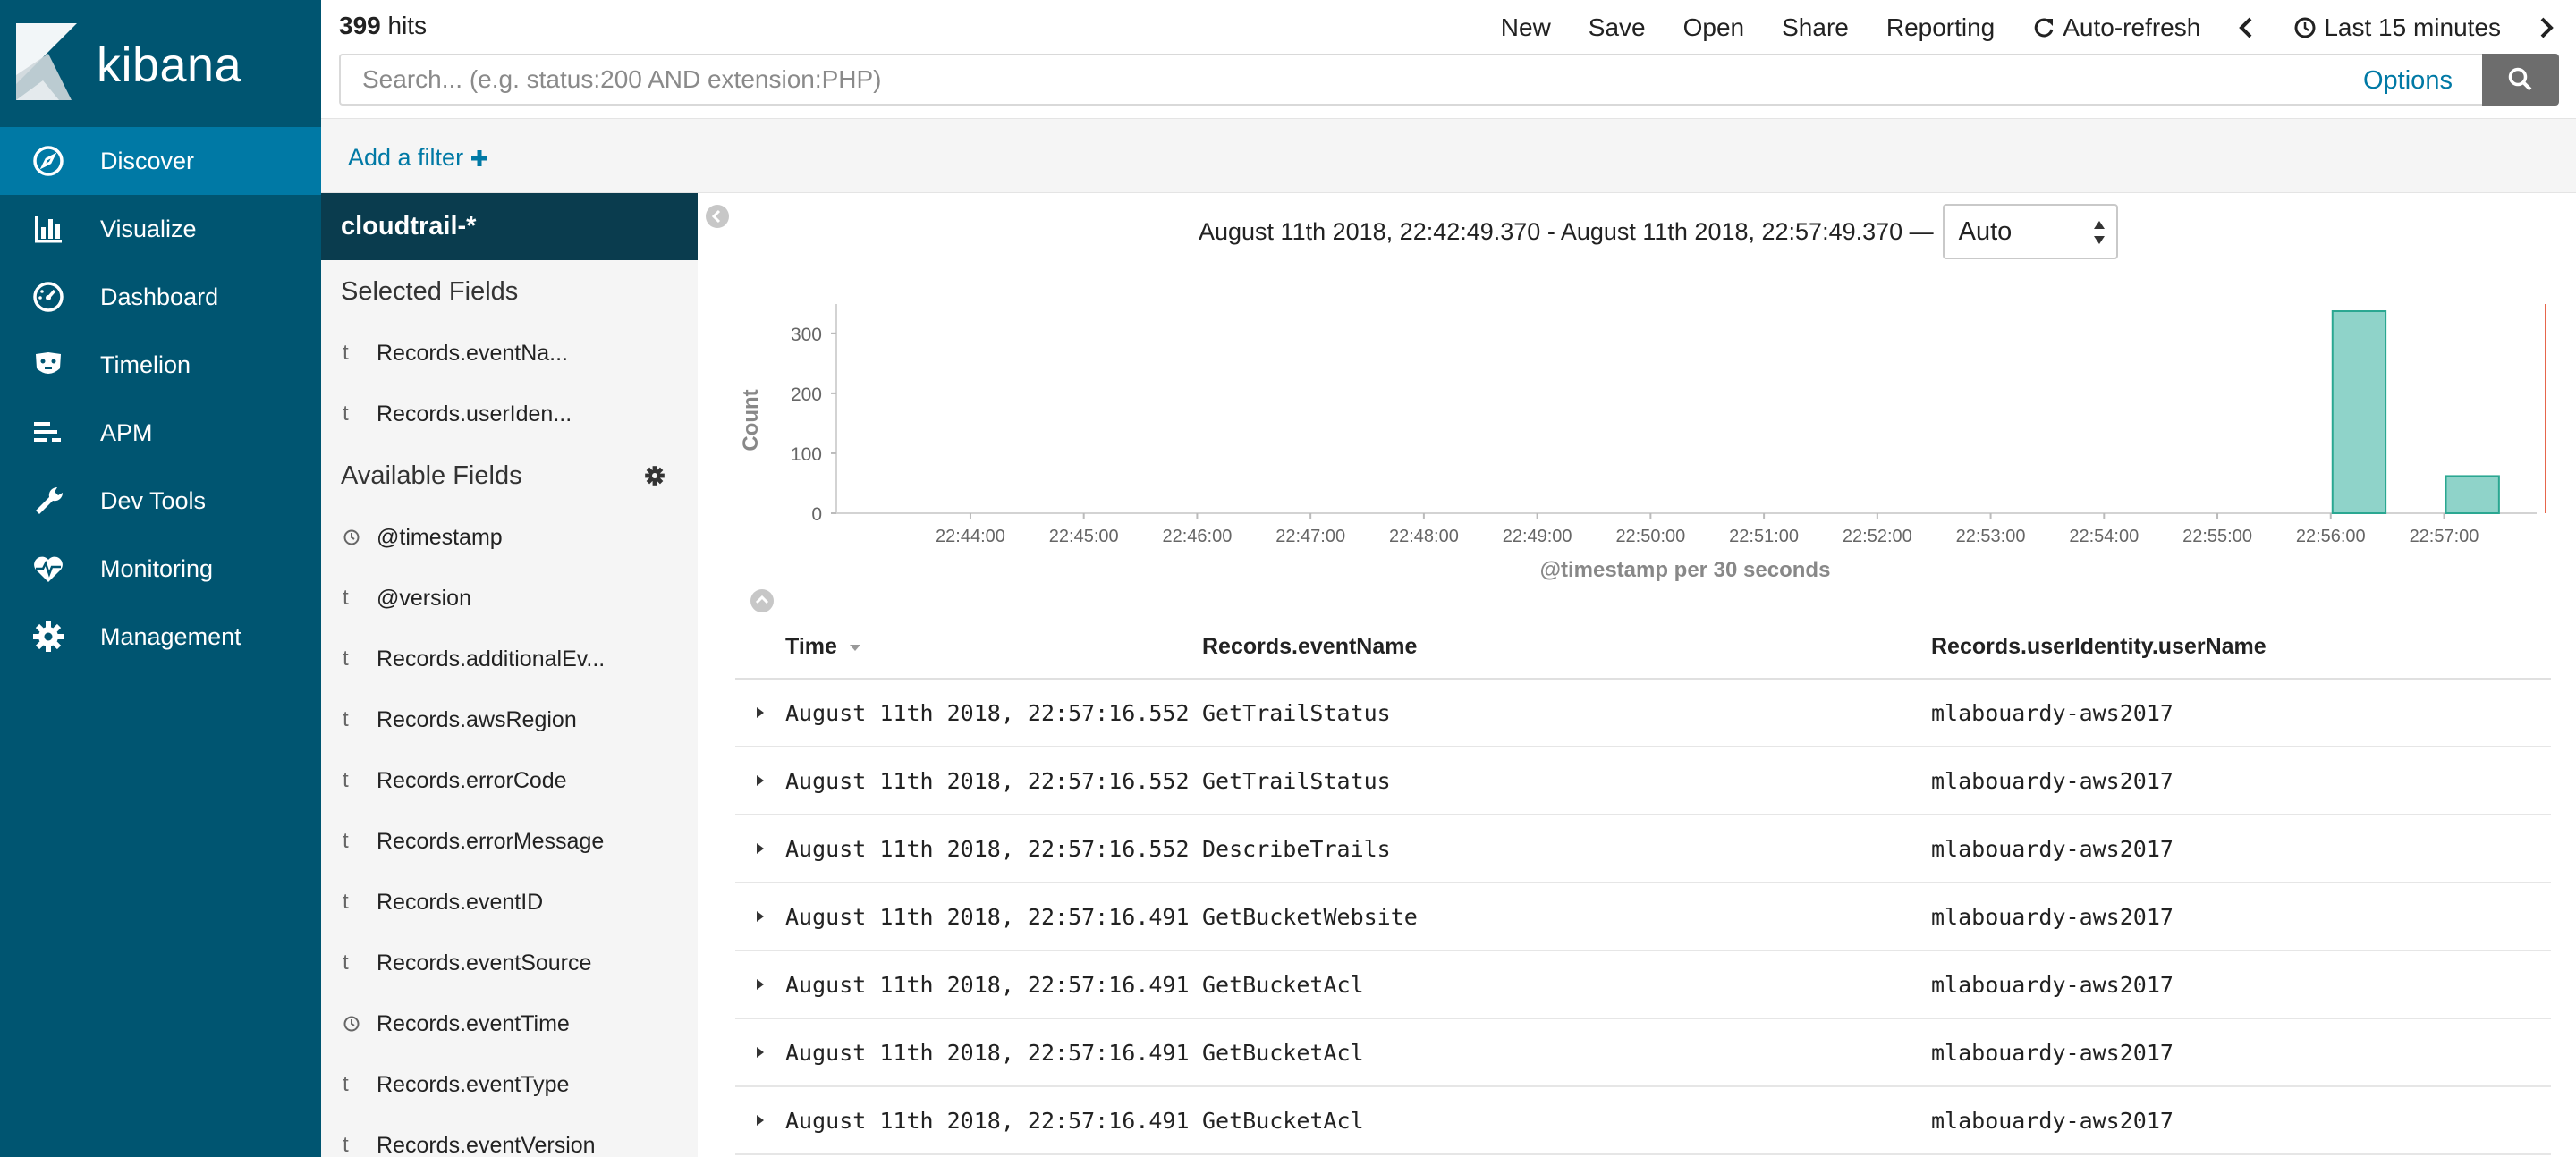 The image size is (2576, 1157). What do you see at coordinates (360, 537) in the screenshot?
I see `field-type-date` at bounding box center [360, 537].